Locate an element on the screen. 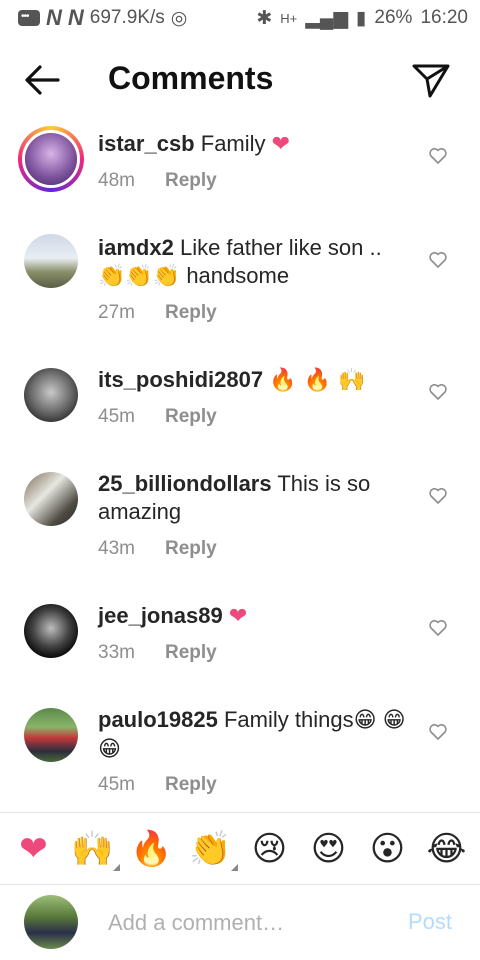 This screenshot has width=480, height=960. comment-username: iamdx2 is located at coordinates (136, 247).